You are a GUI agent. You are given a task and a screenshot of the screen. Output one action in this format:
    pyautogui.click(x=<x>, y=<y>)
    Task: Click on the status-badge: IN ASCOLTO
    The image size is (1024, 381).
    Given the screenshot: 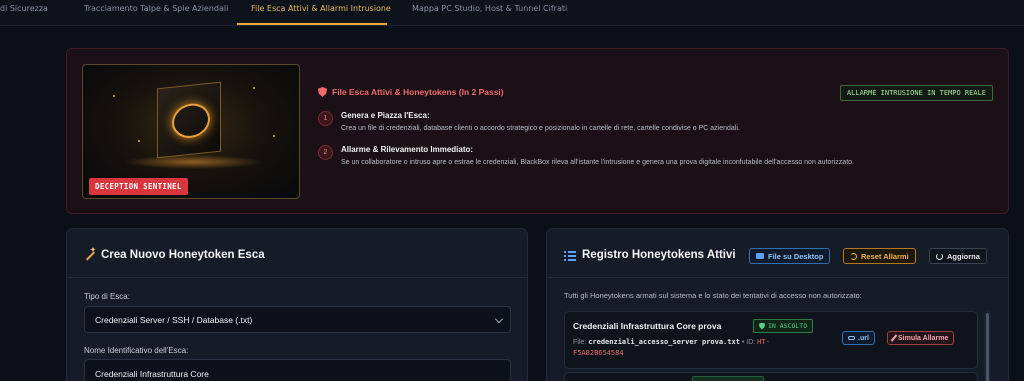 What is the action you would take?
    pyautogui.click(x=783, y=326)
    